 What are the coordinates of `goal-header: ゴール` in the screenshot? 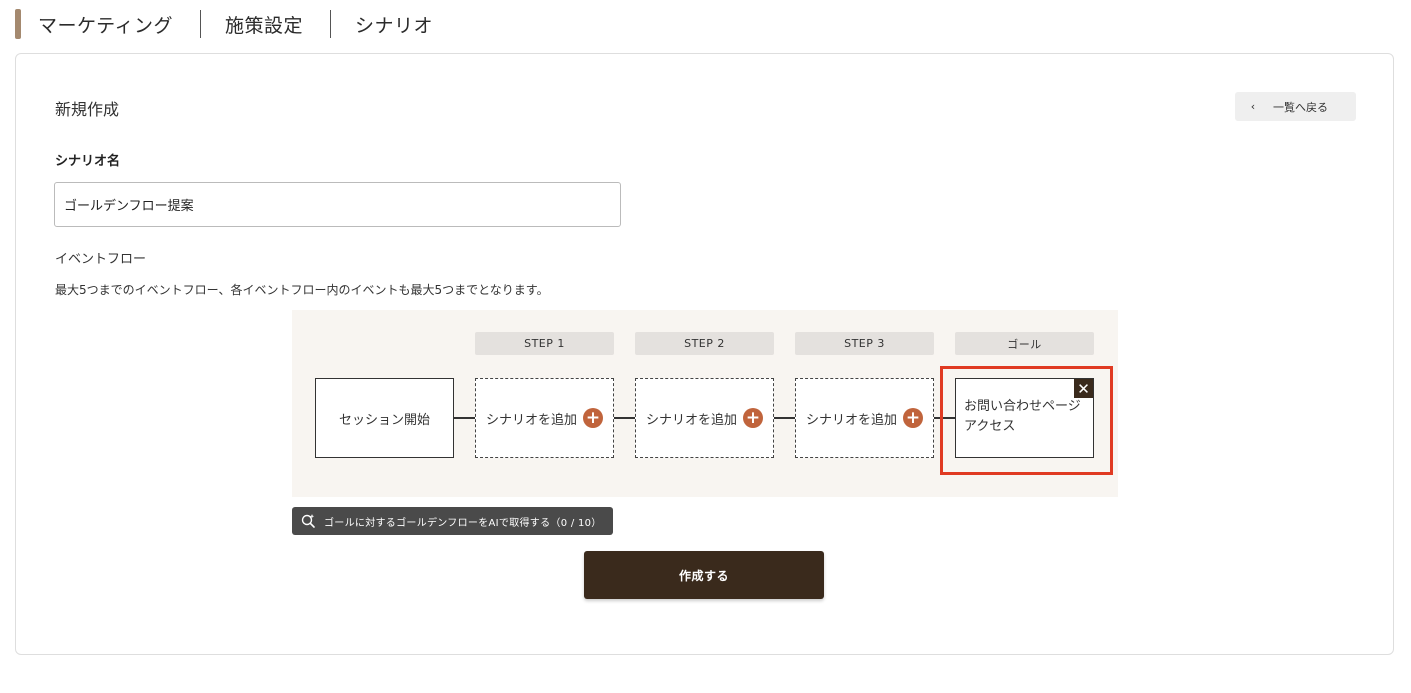 It's located at (1024, 343).